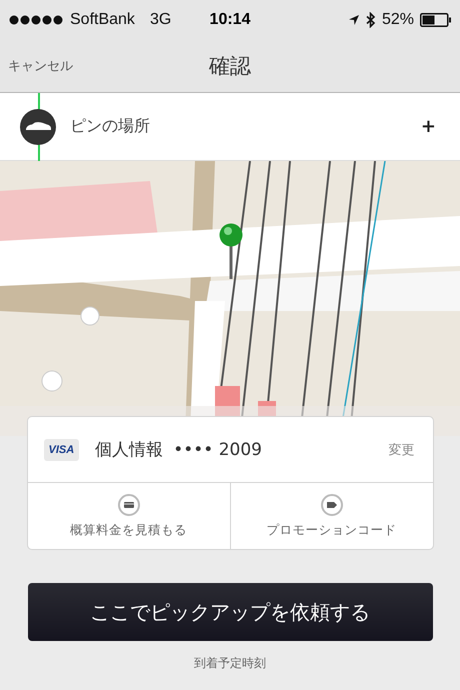 The width and height of the screenshot is (460, 690). Describe the element at coordinates (371, 20) in the screenshot. I see `bluetooth-icon` at that location.